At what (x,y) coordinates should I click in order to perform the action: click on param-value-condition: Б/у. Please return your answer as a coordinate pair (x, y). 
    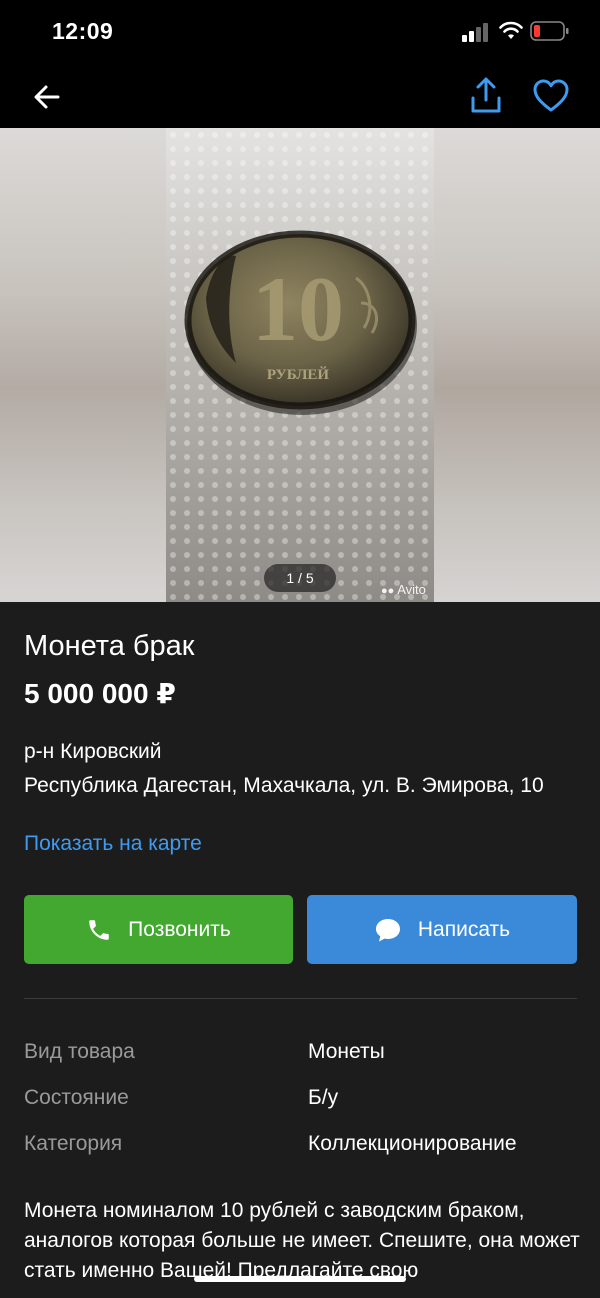
    Looking at the image, I should click on (323, 1097).